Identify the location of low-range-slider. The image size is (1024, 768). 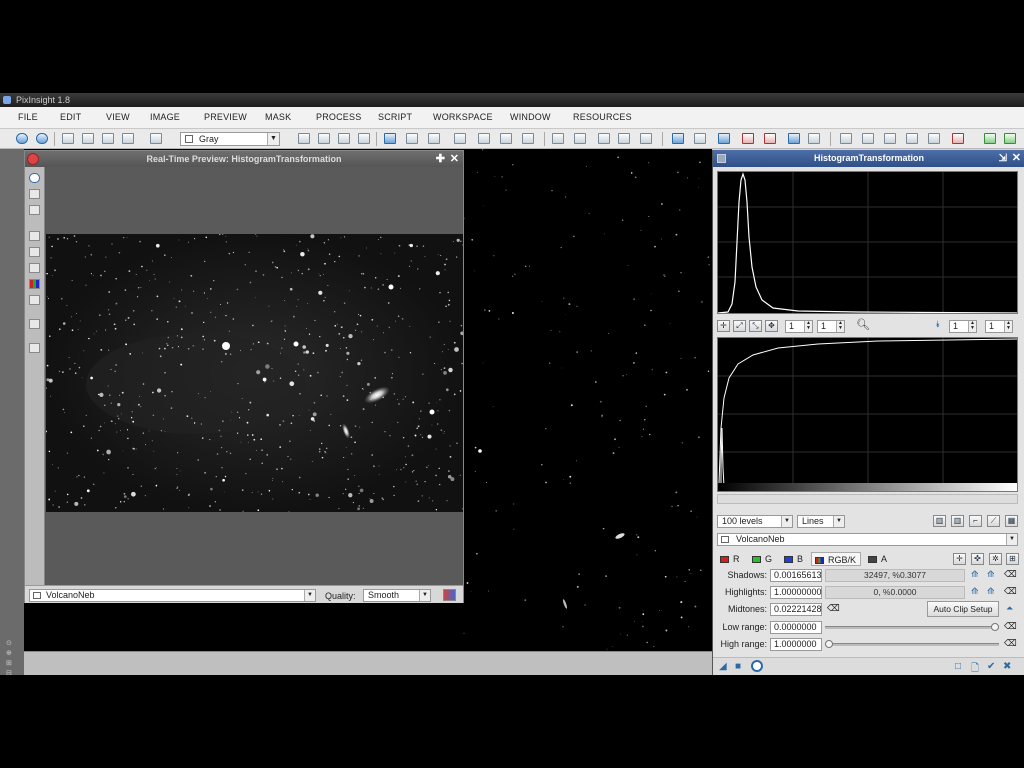
(912, 627).